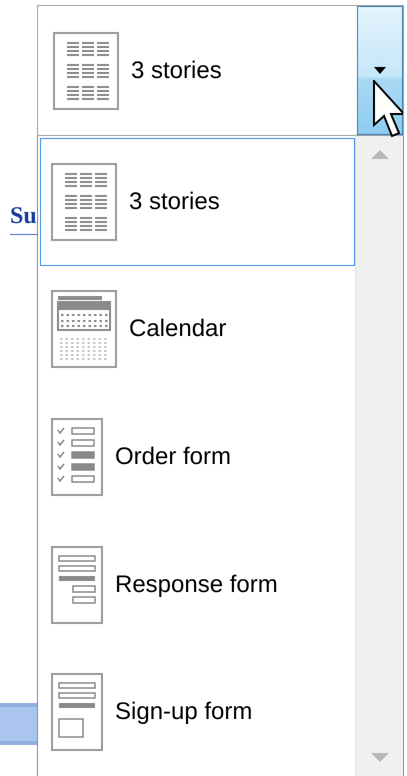 The height and width of the screenshot is (776, 407). Describe the element at coordinates (197, 457) in the screenshot. I see `template-option: Order form` at that location.